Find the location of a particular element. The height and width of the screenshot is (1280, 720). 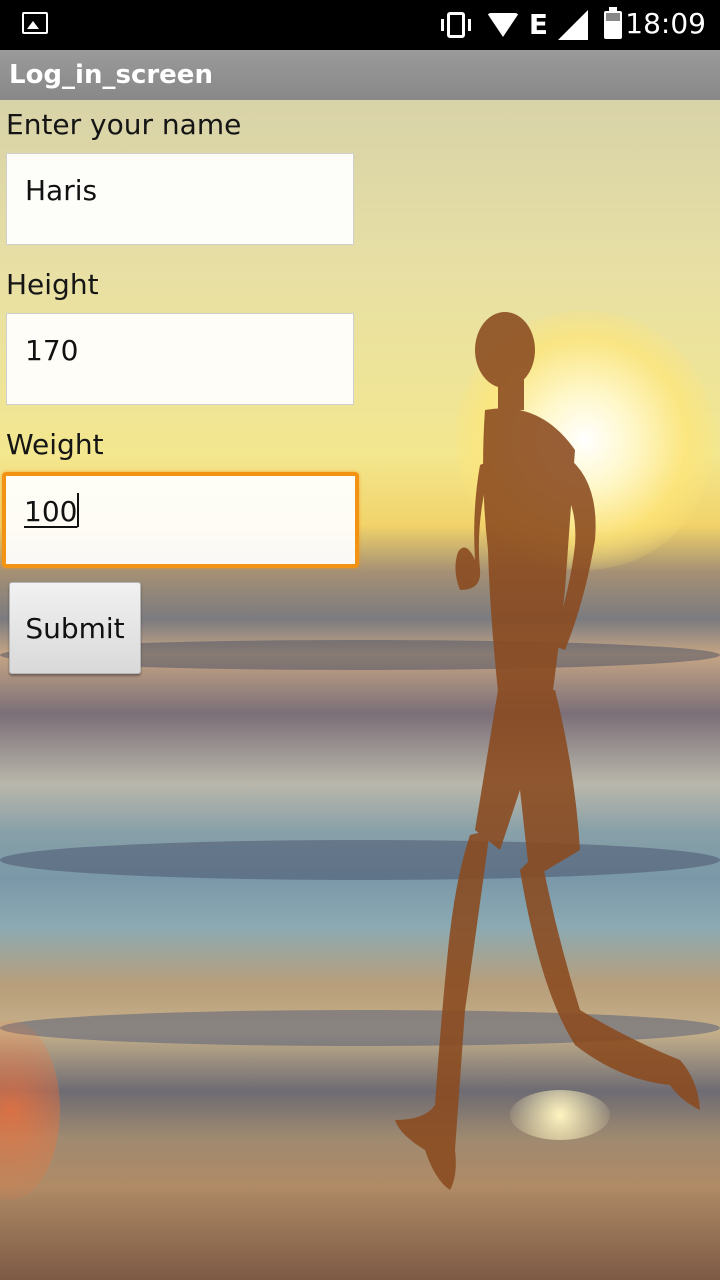

name-input-value: Haris is located at coordinates (61, 190).